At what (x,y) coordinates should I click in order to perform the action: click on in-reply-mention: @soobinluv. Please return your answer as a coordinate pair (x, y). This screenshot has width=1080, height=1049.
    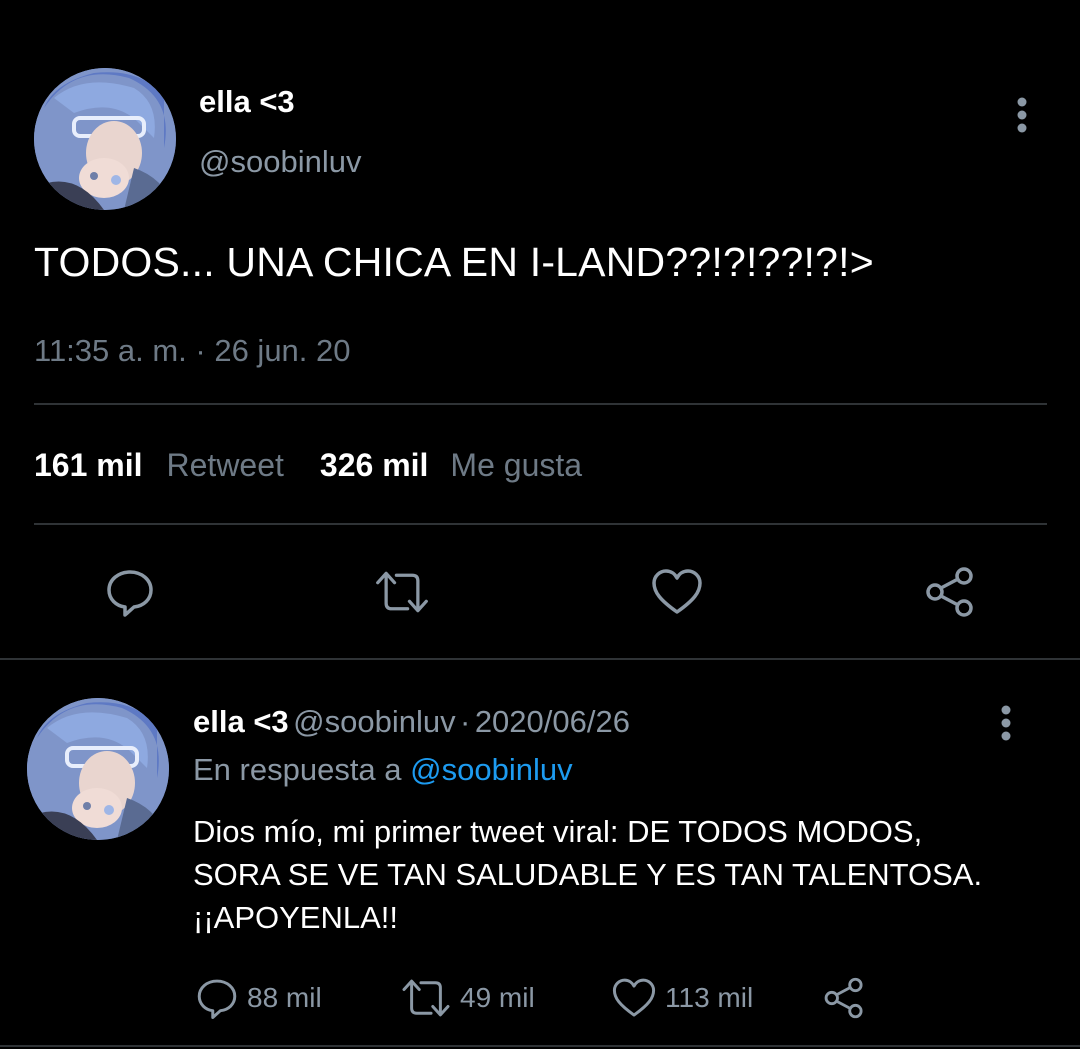
    Looking at the image, I should click on (491, 769).